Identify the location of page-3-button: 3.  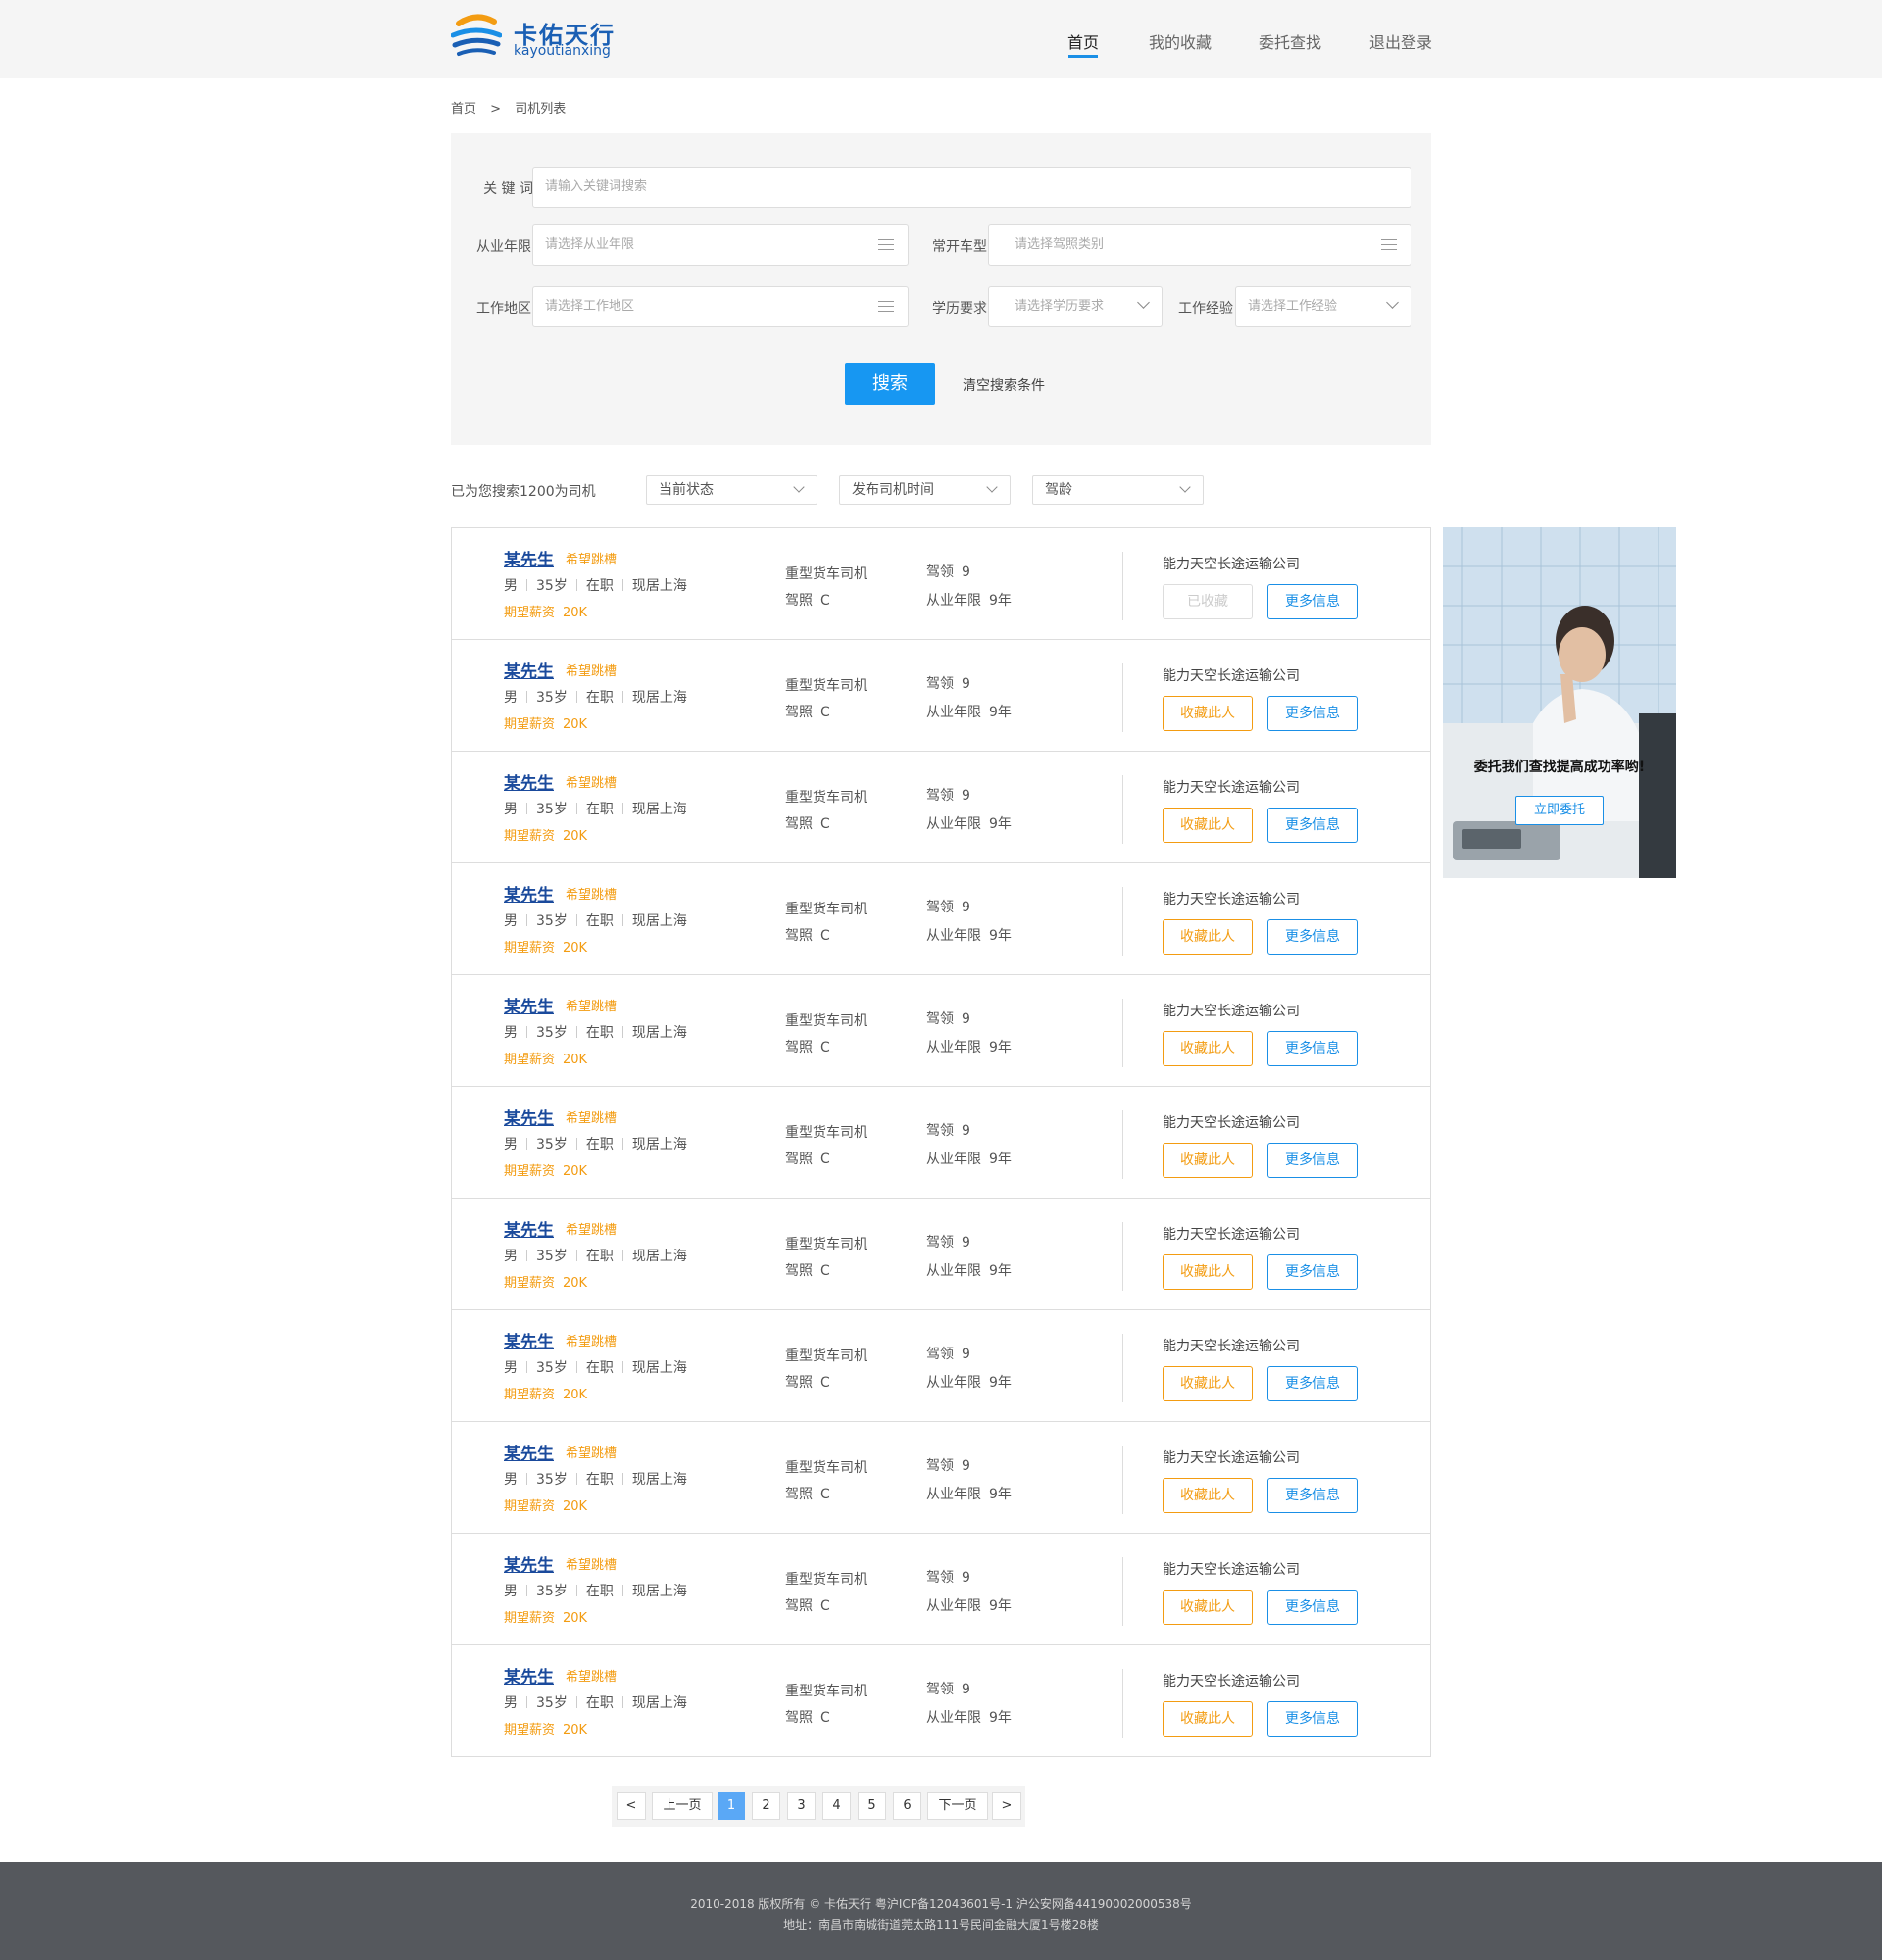
(802, 1806).